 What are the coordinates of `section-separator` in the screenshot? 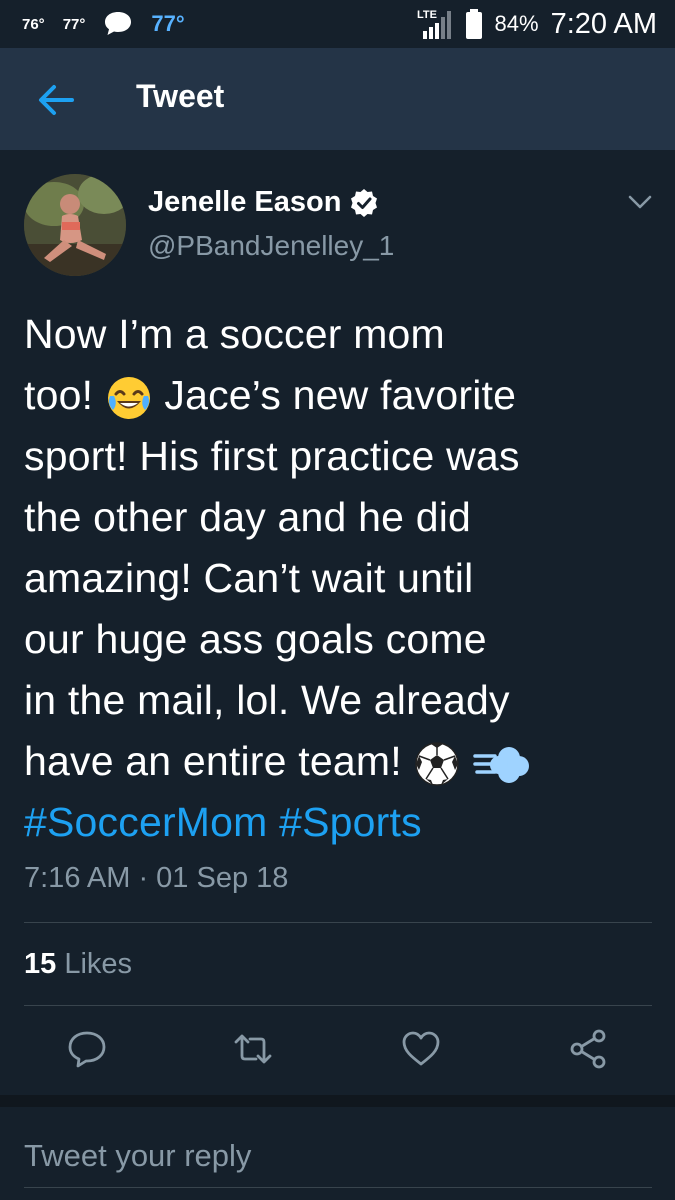 It's located at (337, 1101).